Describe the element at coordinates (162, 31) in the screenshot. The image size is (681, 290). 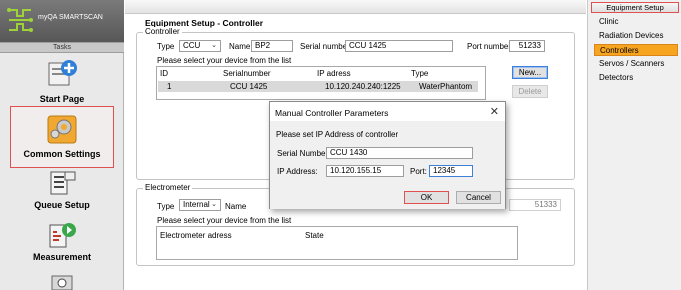
I see `controller-group-legend: Controller` at that location.